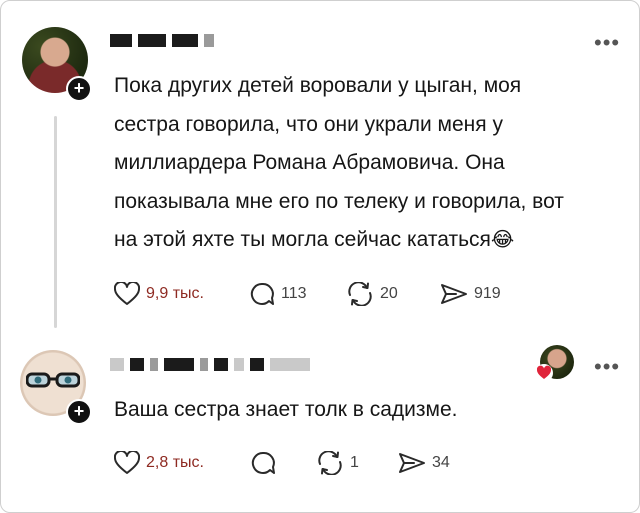 This screenshot has height=513, width=640. Describe the element at coordinates (55, 222) in the screenshot. I see `thread-line` at that location.